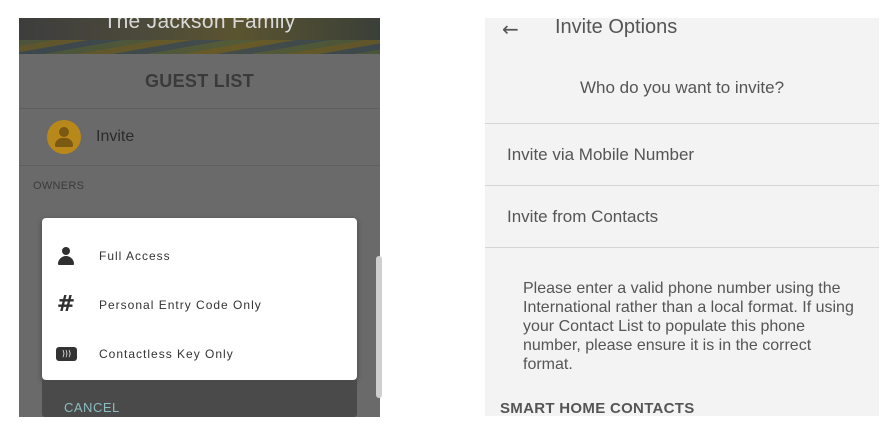 The height and width of the screenshot is (427, 889). I want to click on hash-icon: #, so click(66, 304).